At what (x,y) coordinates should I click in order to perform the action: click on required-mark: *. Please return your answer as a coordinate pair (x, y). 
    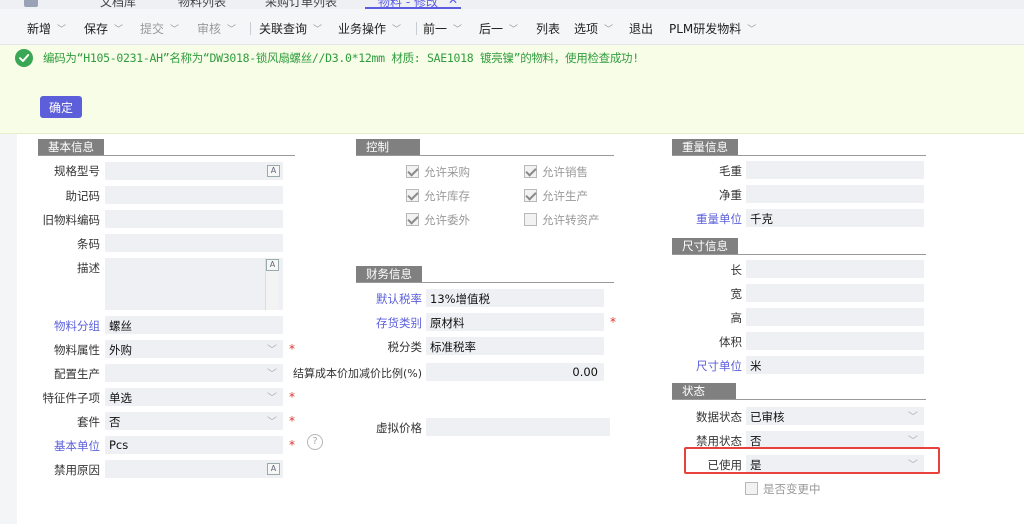
    Looking at the image, I should click on (613, 322).